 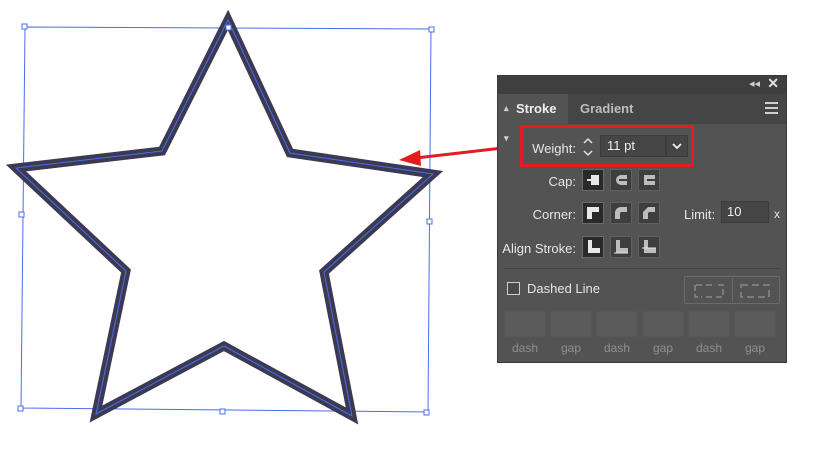 I want to click on weight-input: 11 pt, so click(x=633, y=146).